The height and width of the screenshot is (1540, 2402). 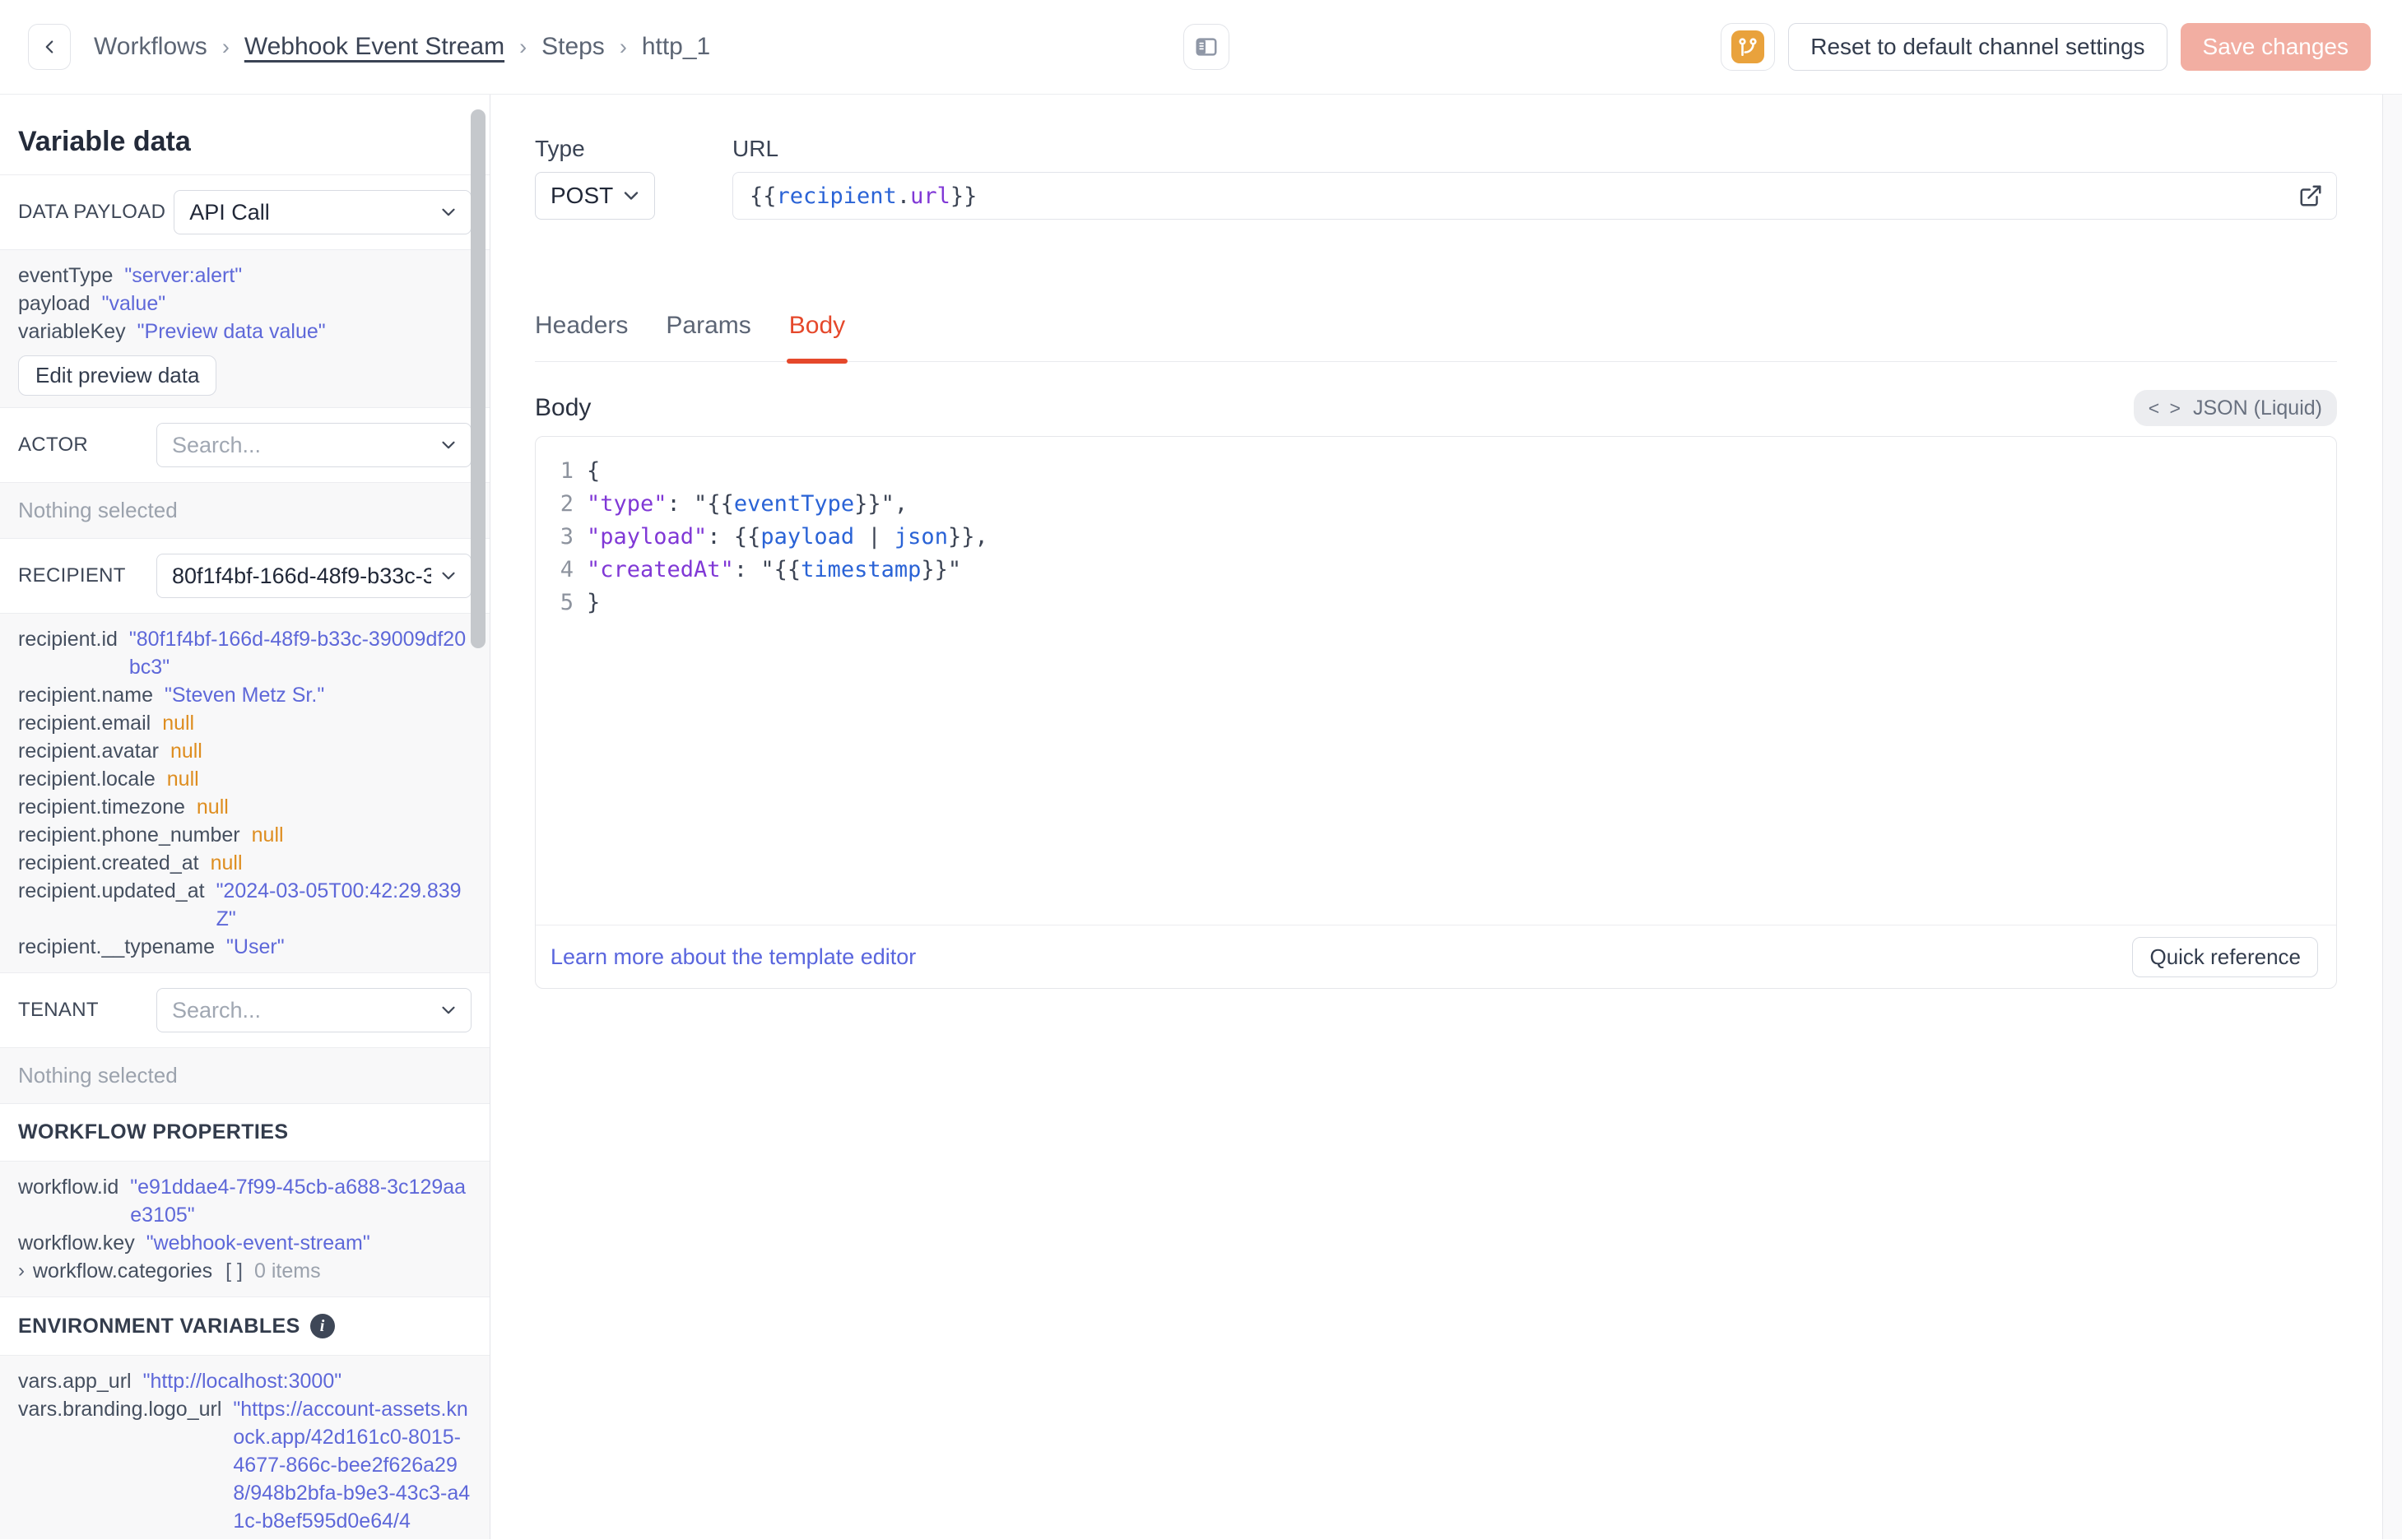 I want to click on request-method-select: POST, so click(x=595, y=196).